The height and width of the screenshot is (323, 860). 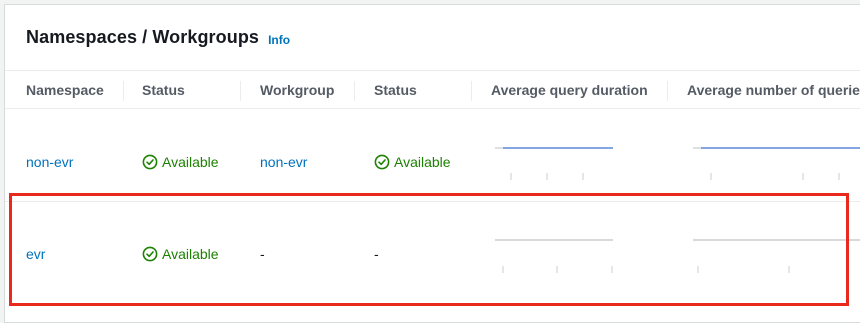 What do you see at coordinates (65, 90) in the screenshot?
I see `column-header-namespace: Namespace` at bounding box center [65, 90].